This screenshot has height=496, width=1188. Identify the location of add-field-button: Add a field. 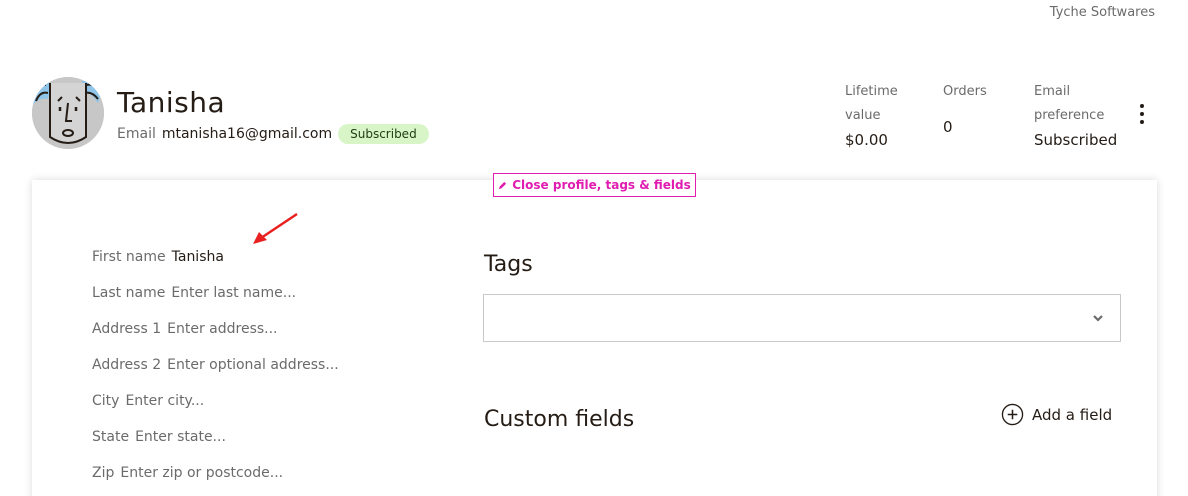
(1056, 414).